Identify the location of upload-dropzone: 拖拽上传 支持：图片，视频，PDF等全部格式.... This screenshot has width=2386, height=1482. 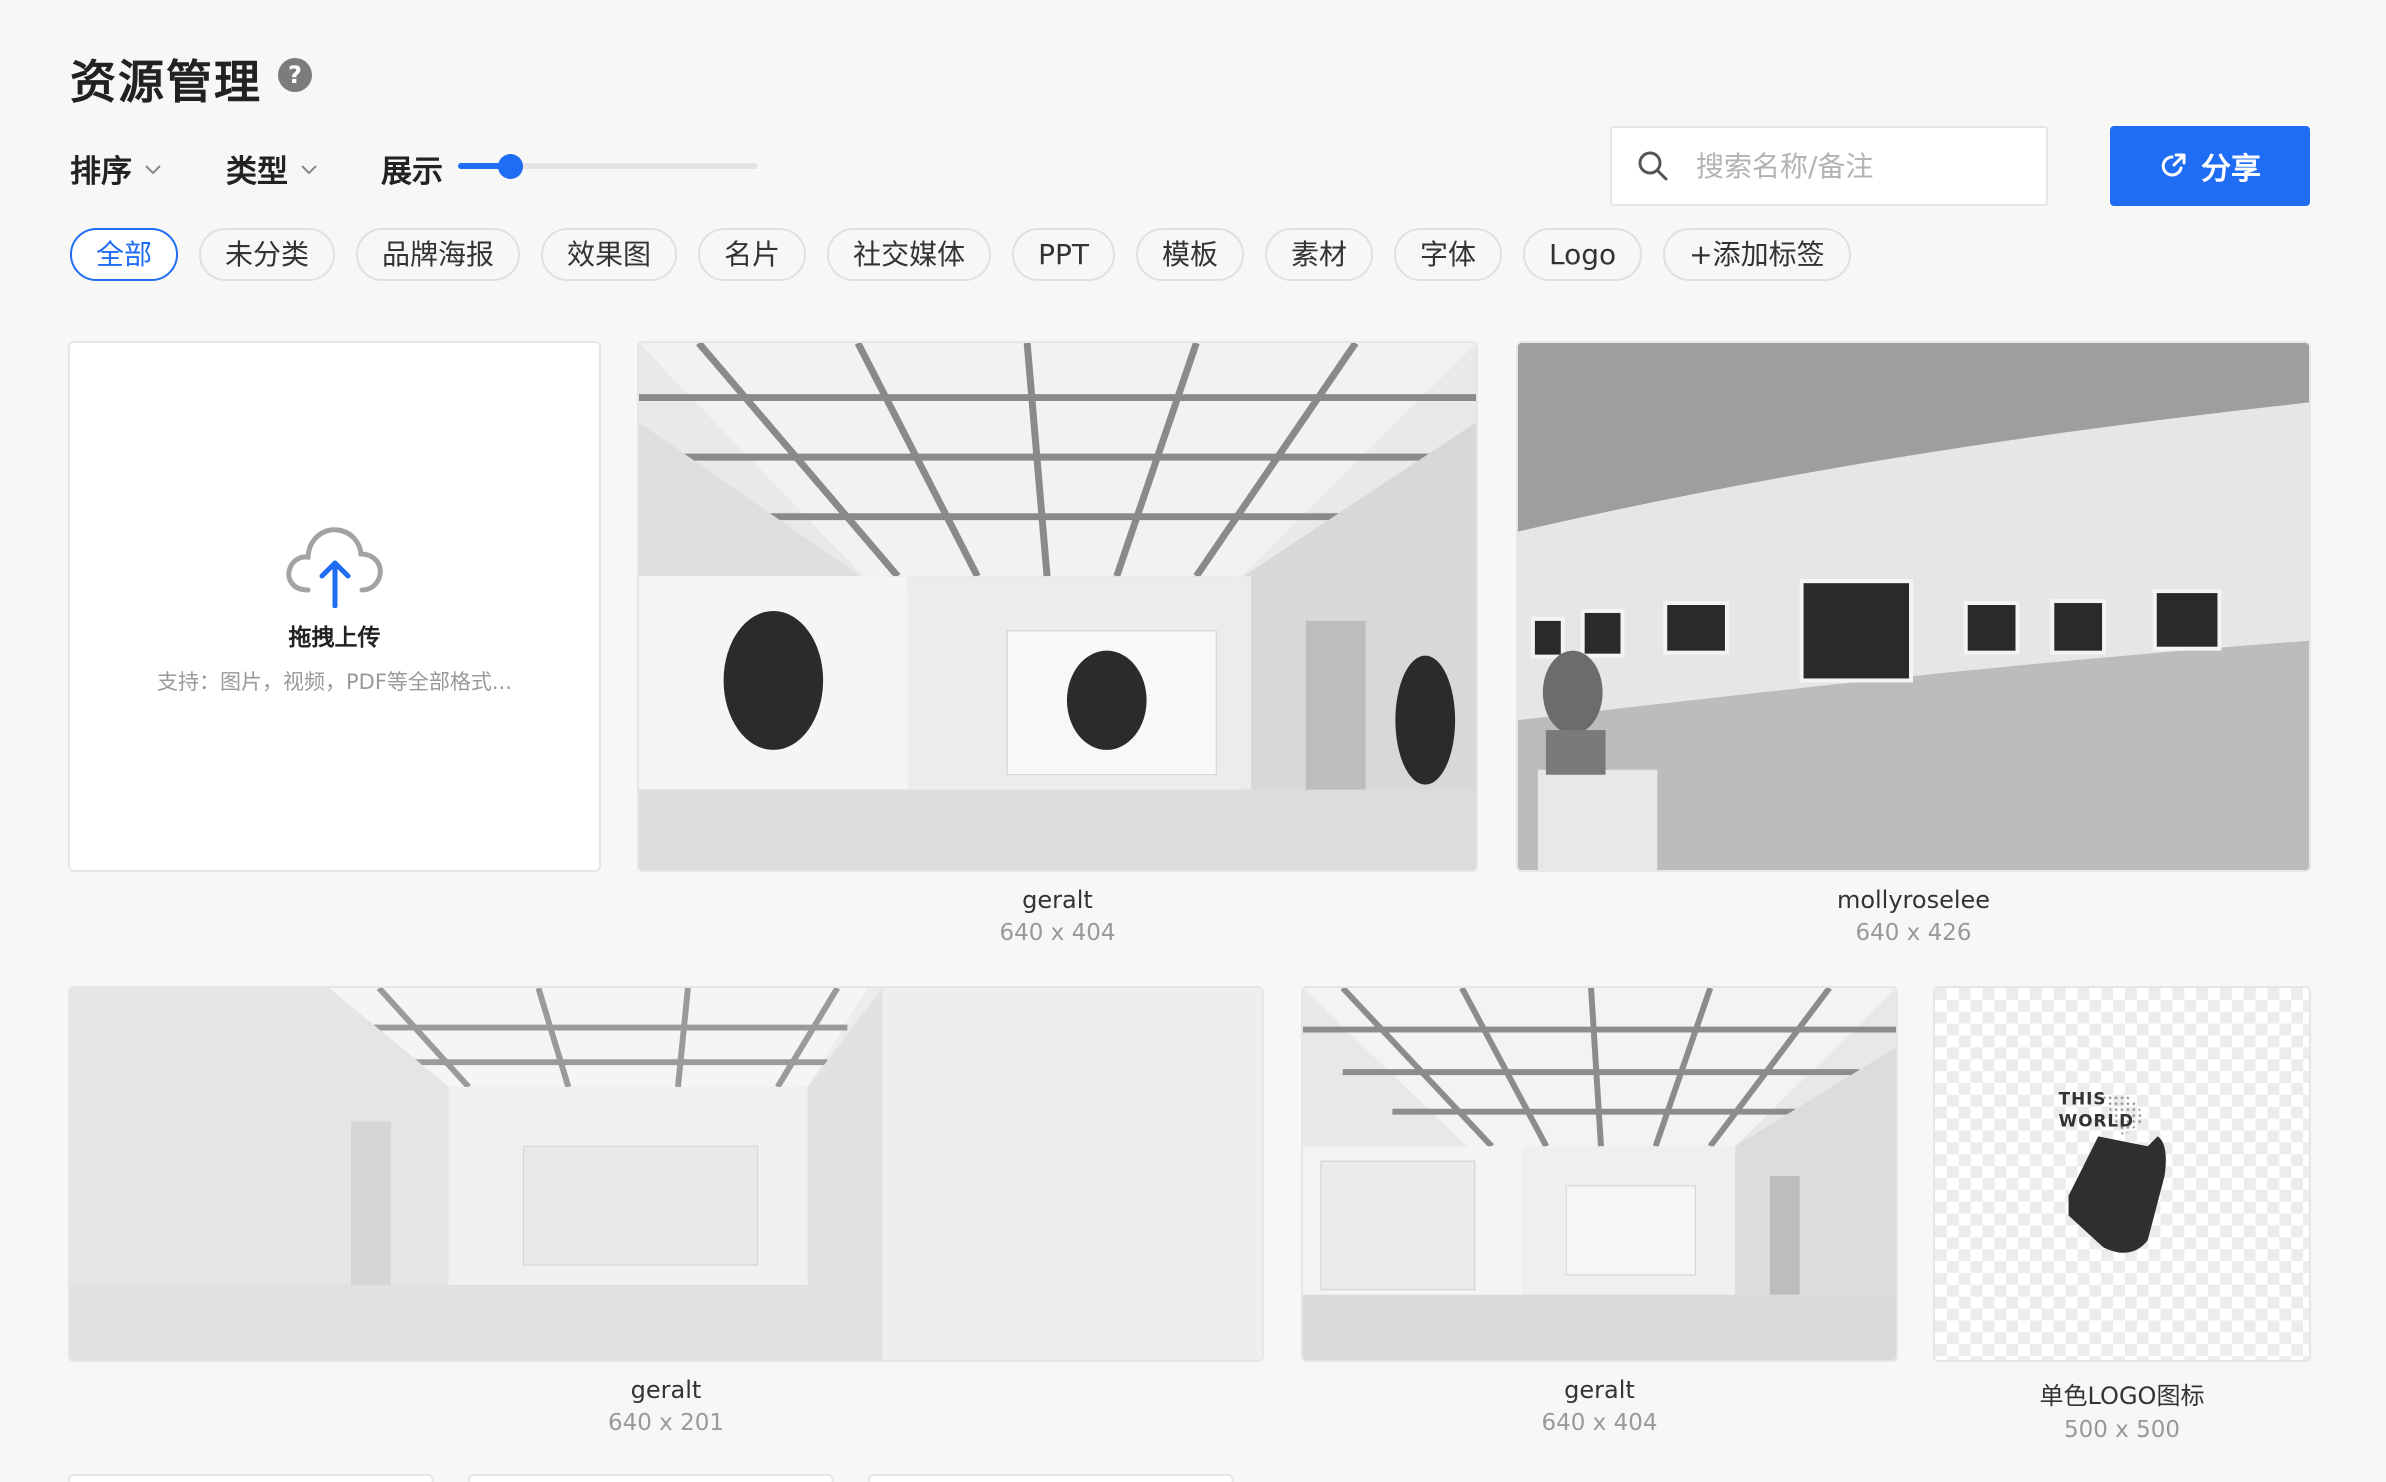
(334, 606).